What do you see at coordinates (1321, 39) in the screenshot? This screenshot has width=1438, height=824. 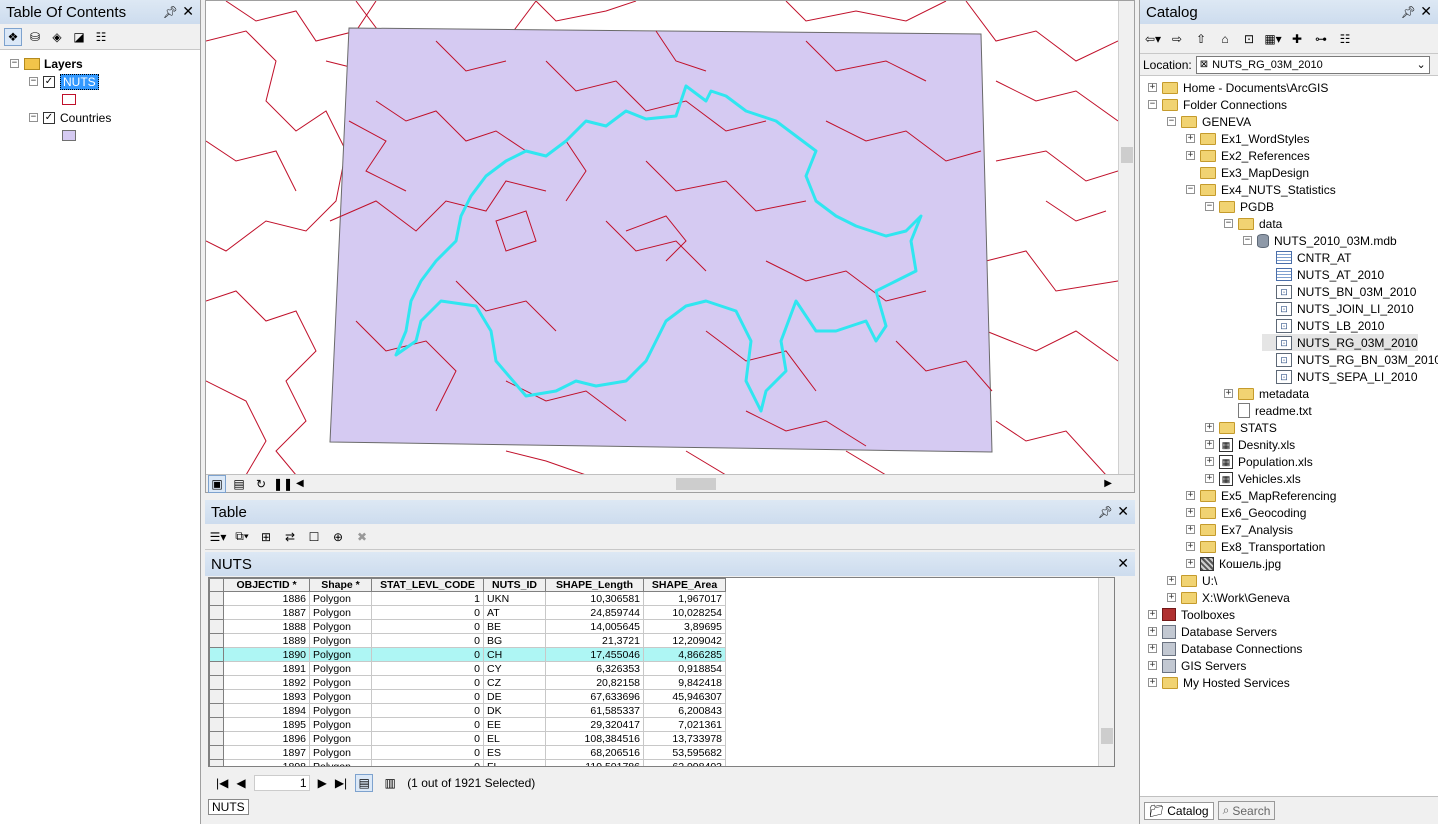 I see `tree-toggle-icon: ⊶` at bounding box center [1321, 39].